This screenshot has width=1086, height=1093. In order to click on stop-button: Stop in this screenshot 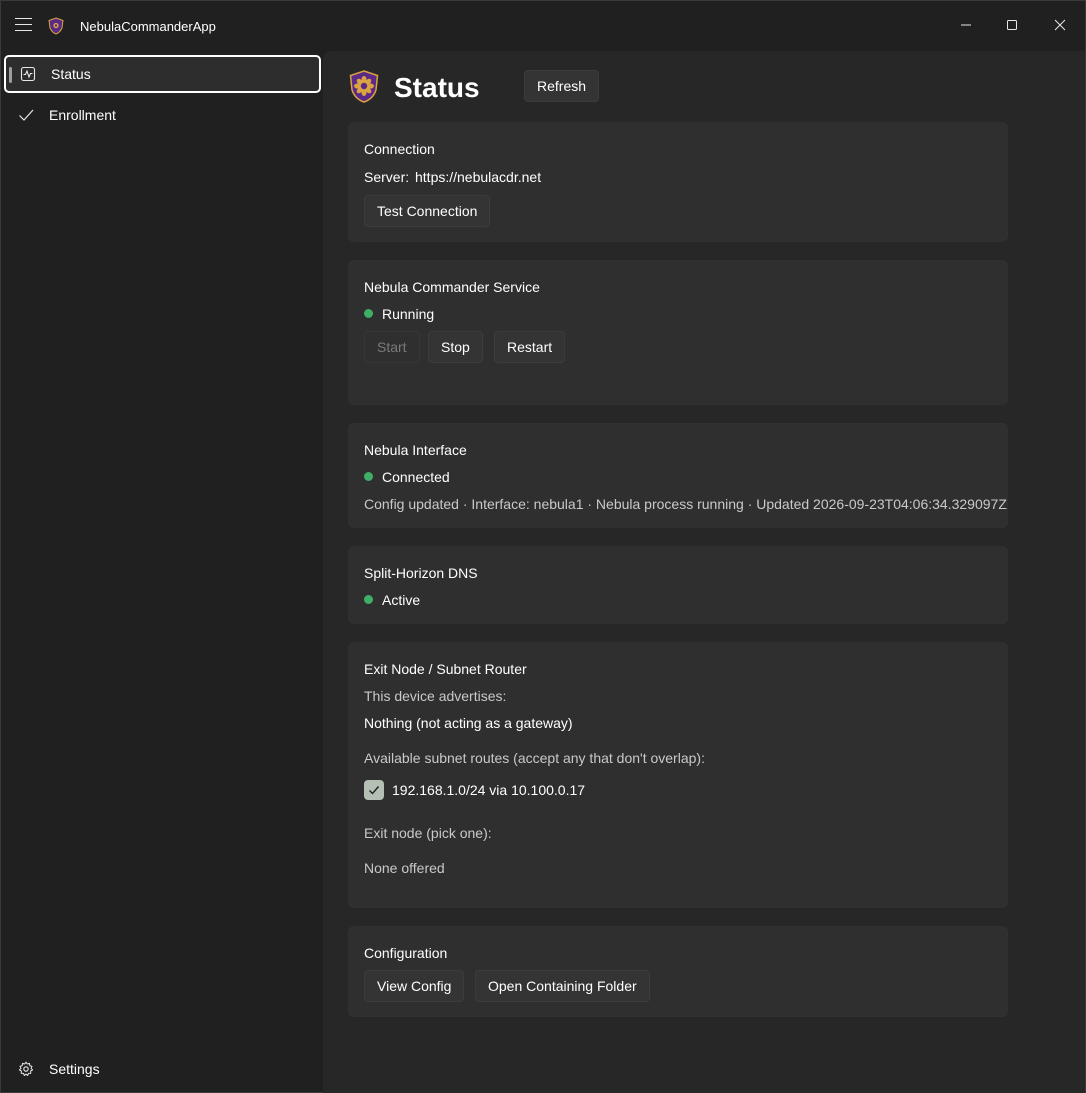, I will do `click(455, 347)`.